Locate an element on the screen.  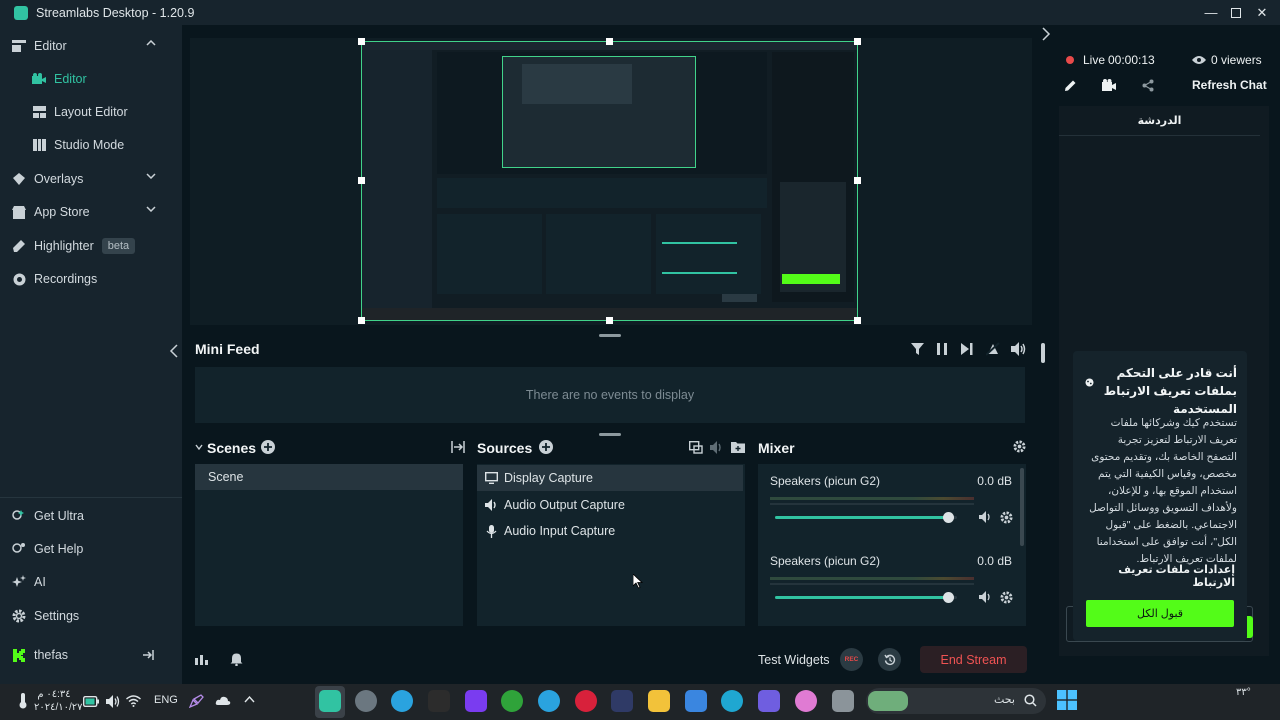
sidebar-item-recordings: Recordings is located at coordinates (91, 279).